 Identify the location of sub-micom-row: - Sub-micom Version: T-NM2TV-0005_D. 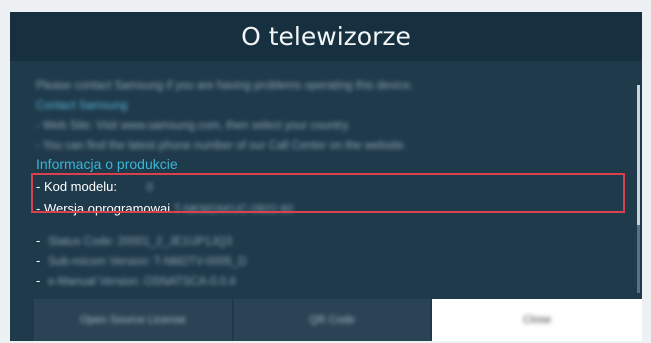
(141, 260).